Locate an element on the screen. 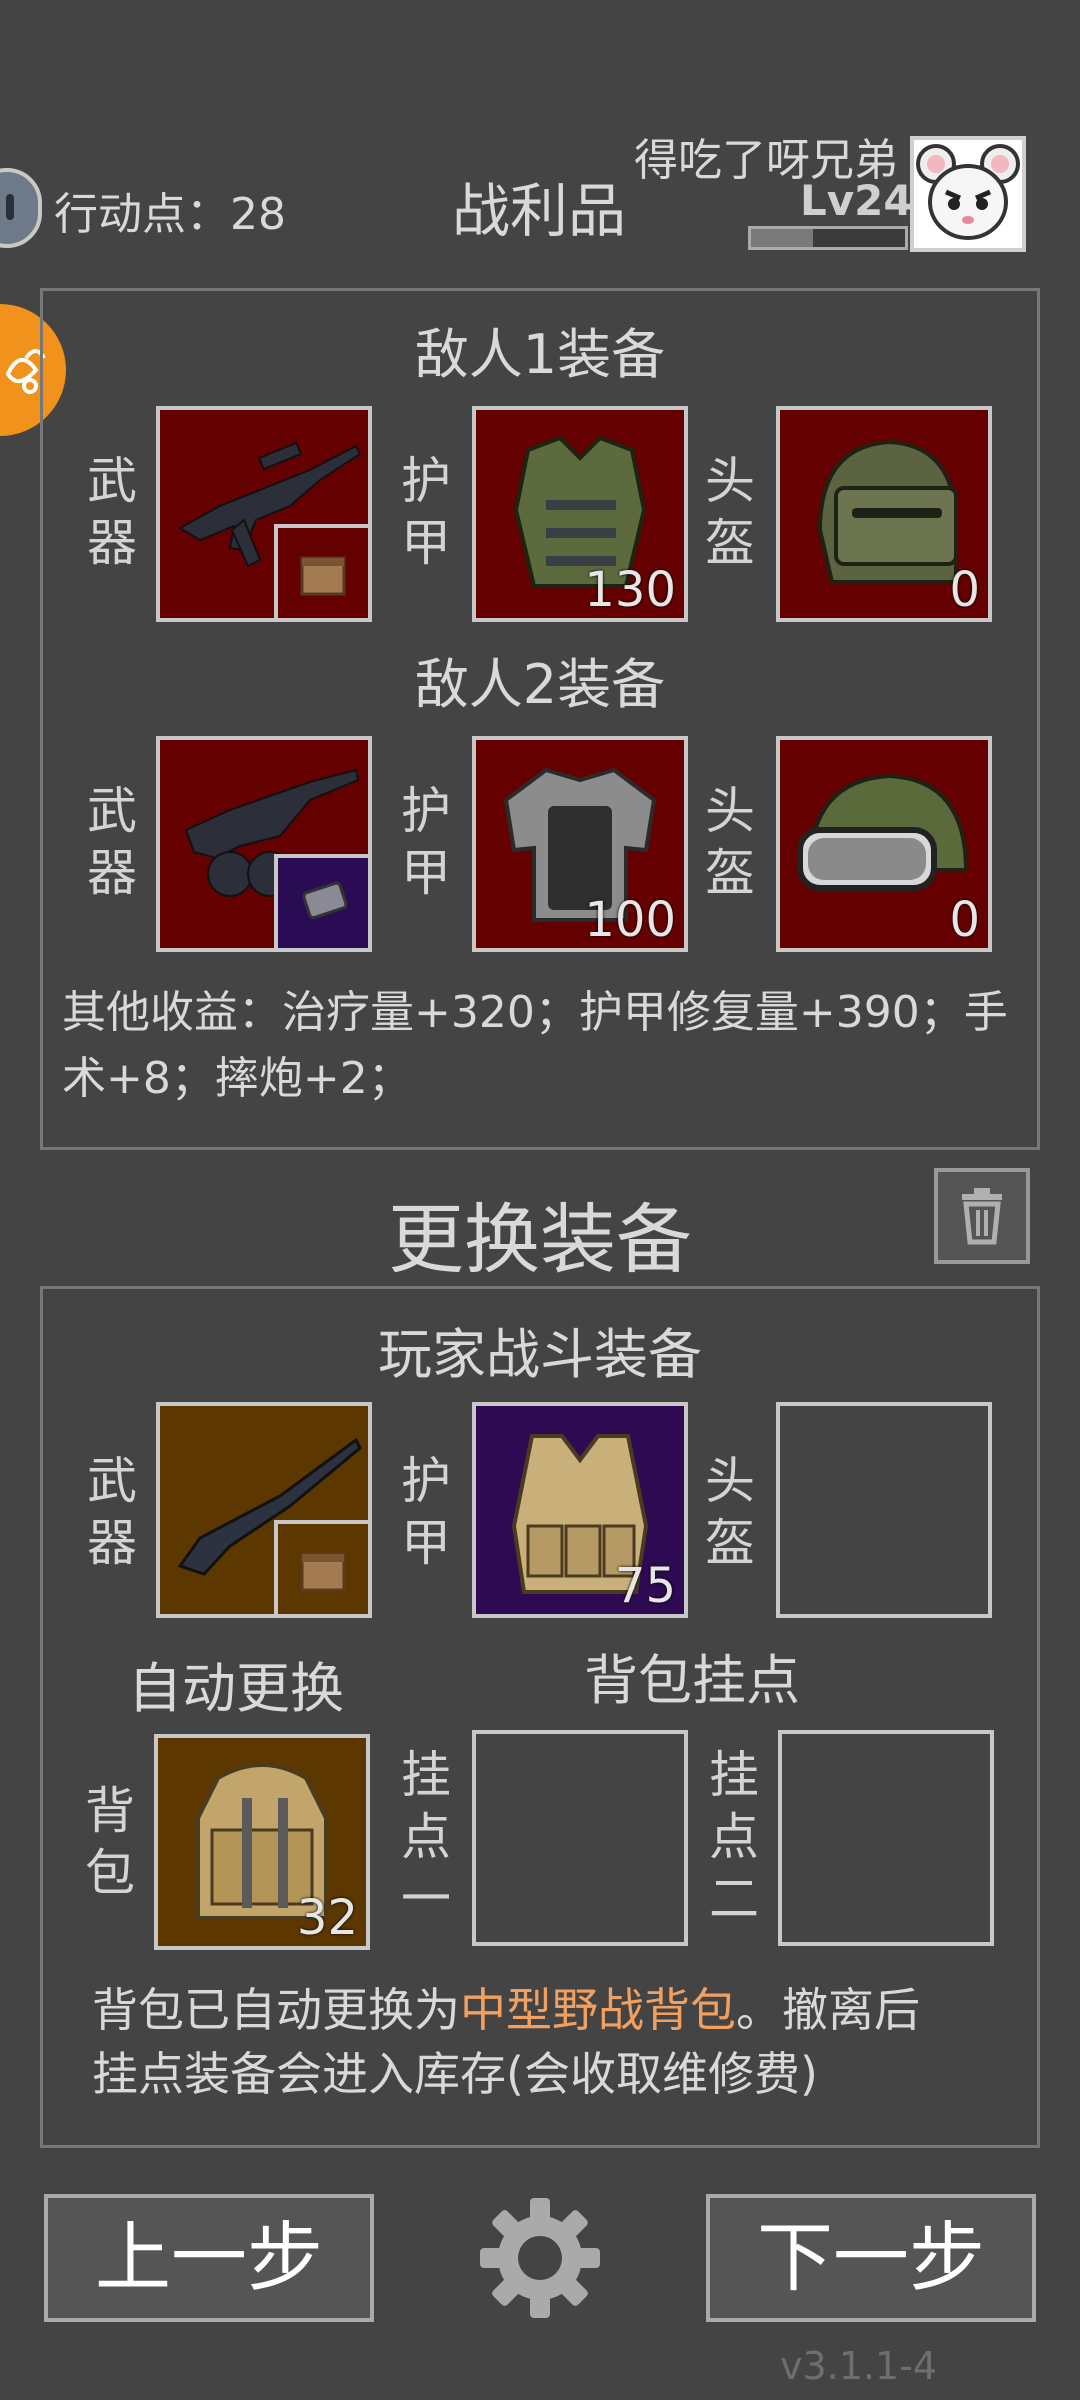  enemy2-title: 敌人2装备 is located at coordinates (540, 684).